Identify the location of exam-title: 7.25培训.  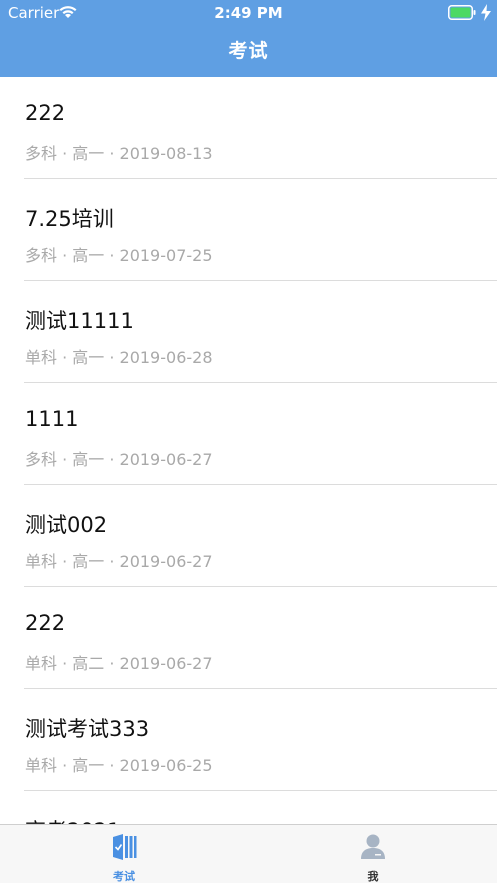
(69, 219).